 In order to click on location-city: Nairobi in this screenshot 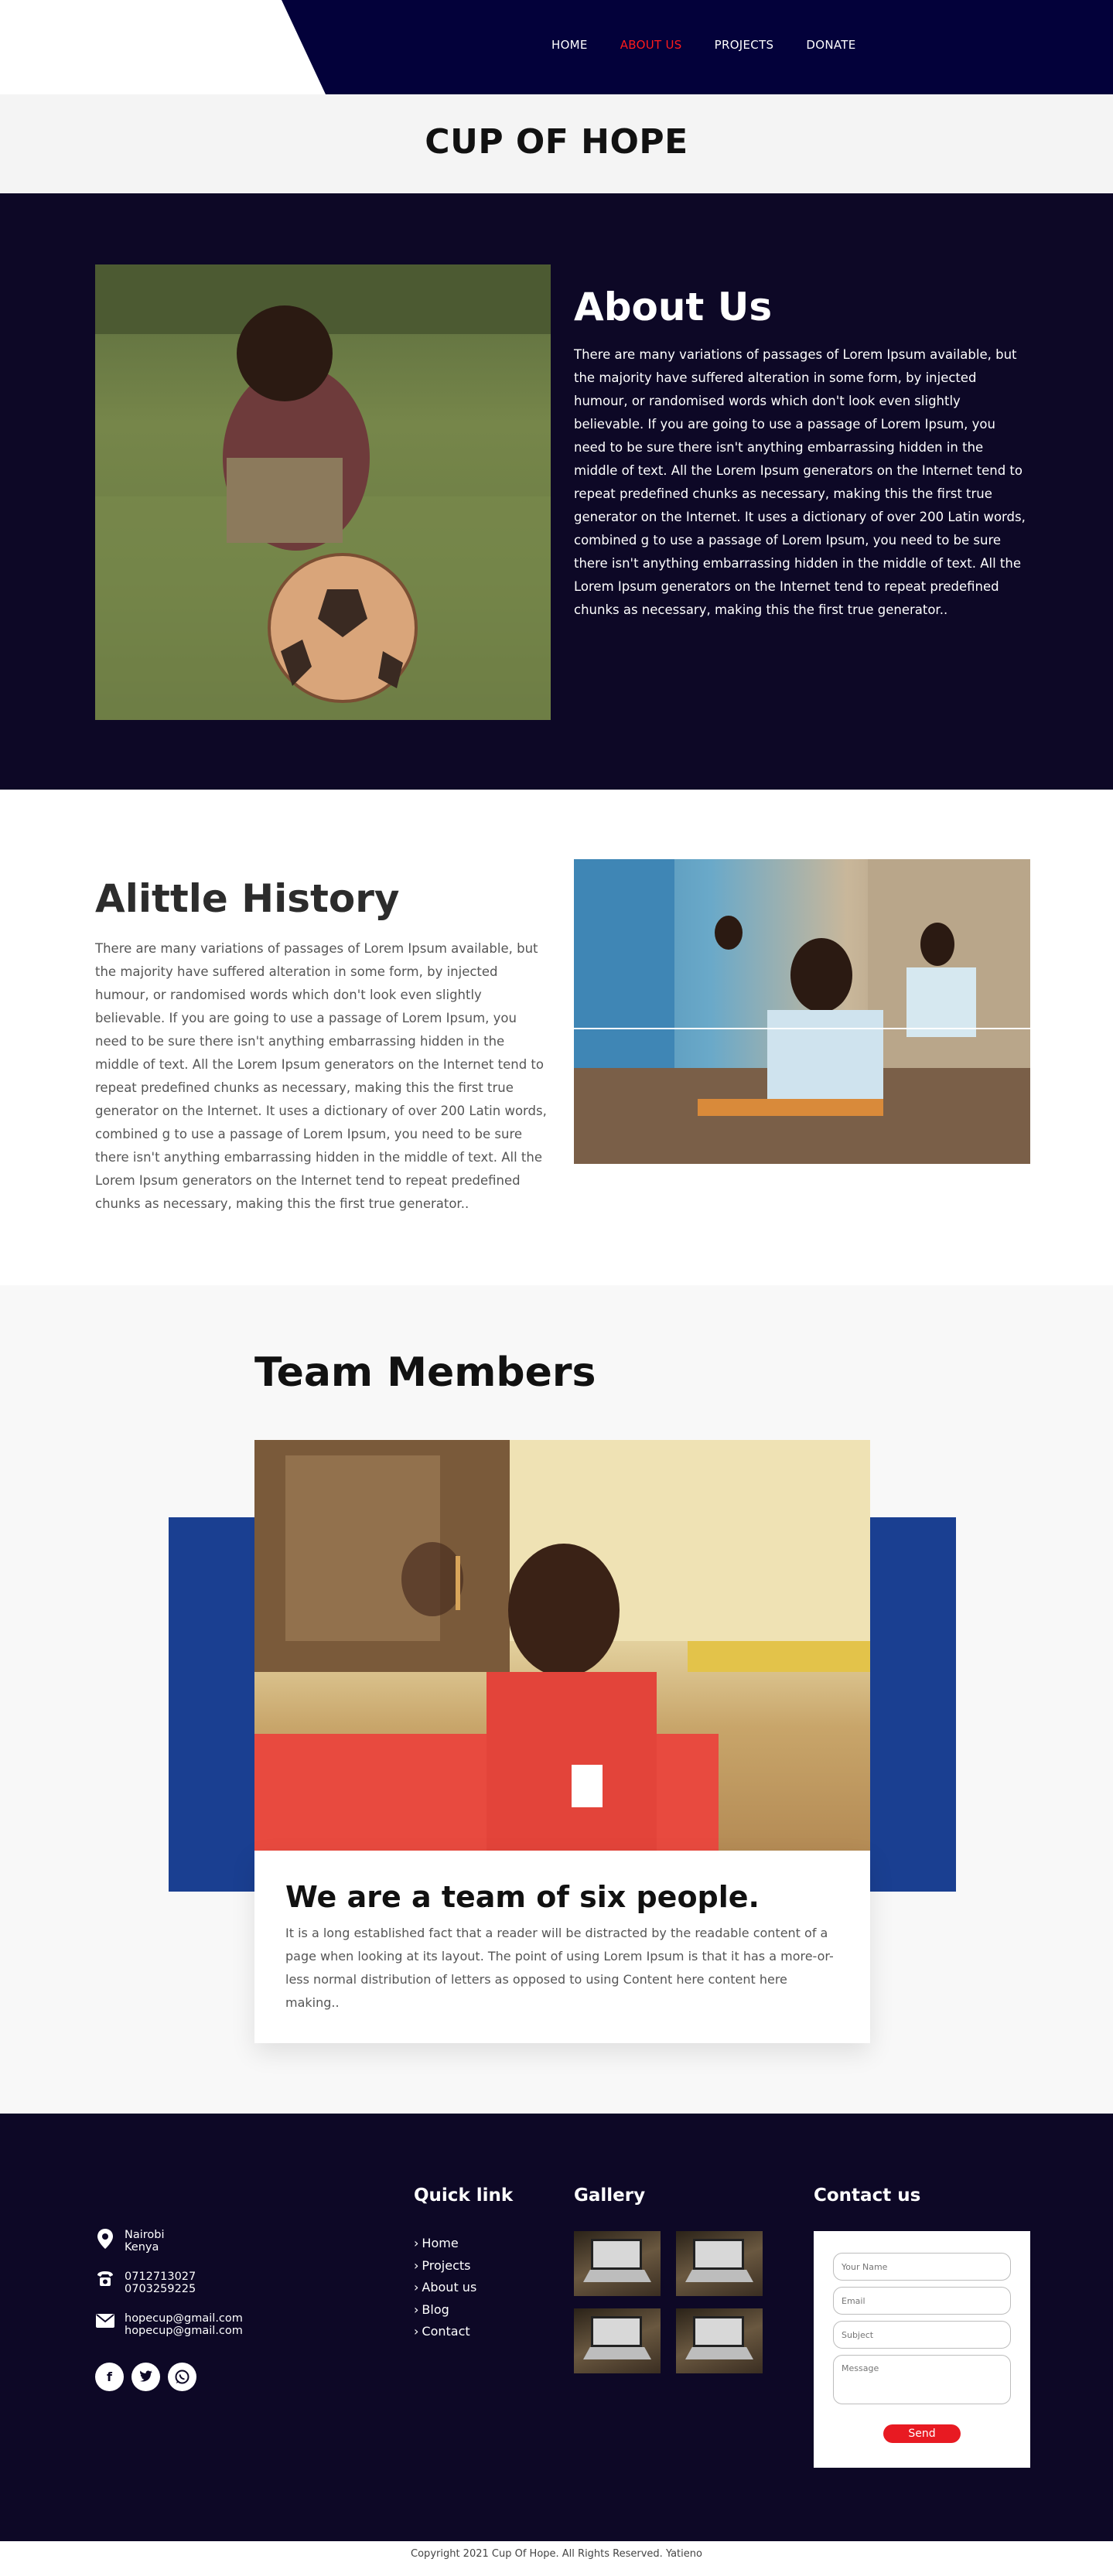, I will do `click(145, 2235)`.